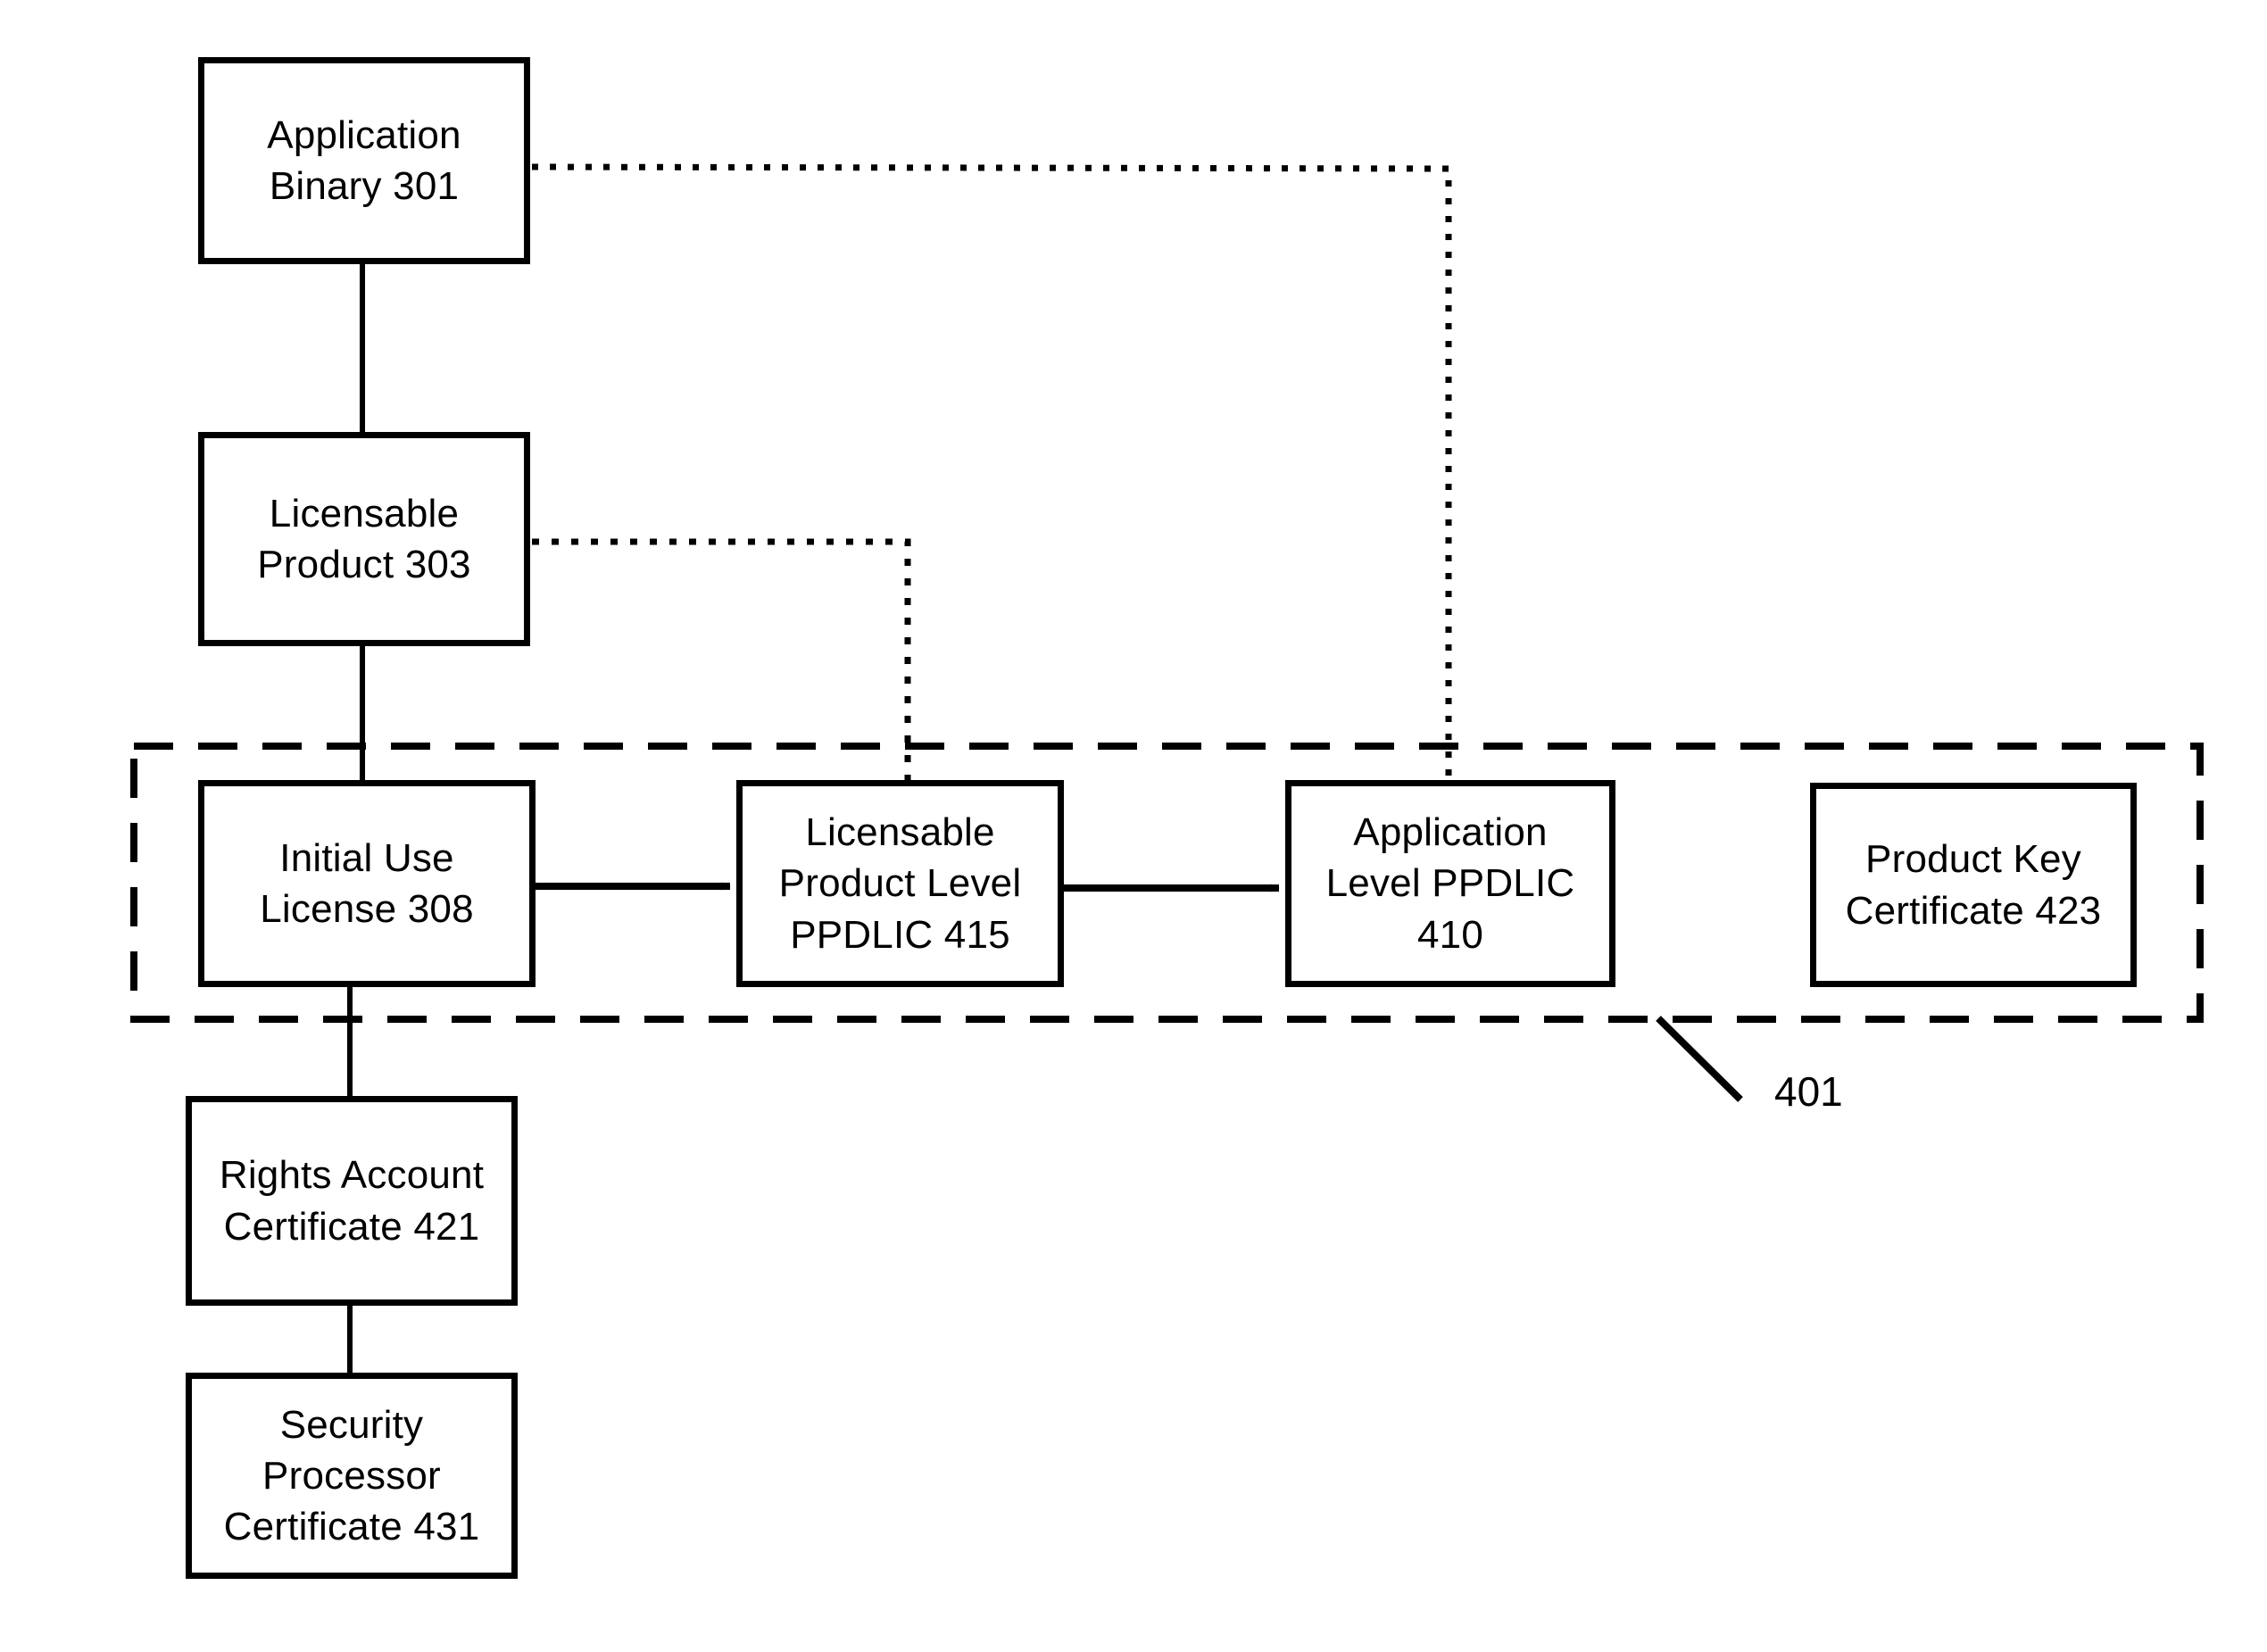  I want to click on group-ref-label-401: 401, so click(1809, 1091).